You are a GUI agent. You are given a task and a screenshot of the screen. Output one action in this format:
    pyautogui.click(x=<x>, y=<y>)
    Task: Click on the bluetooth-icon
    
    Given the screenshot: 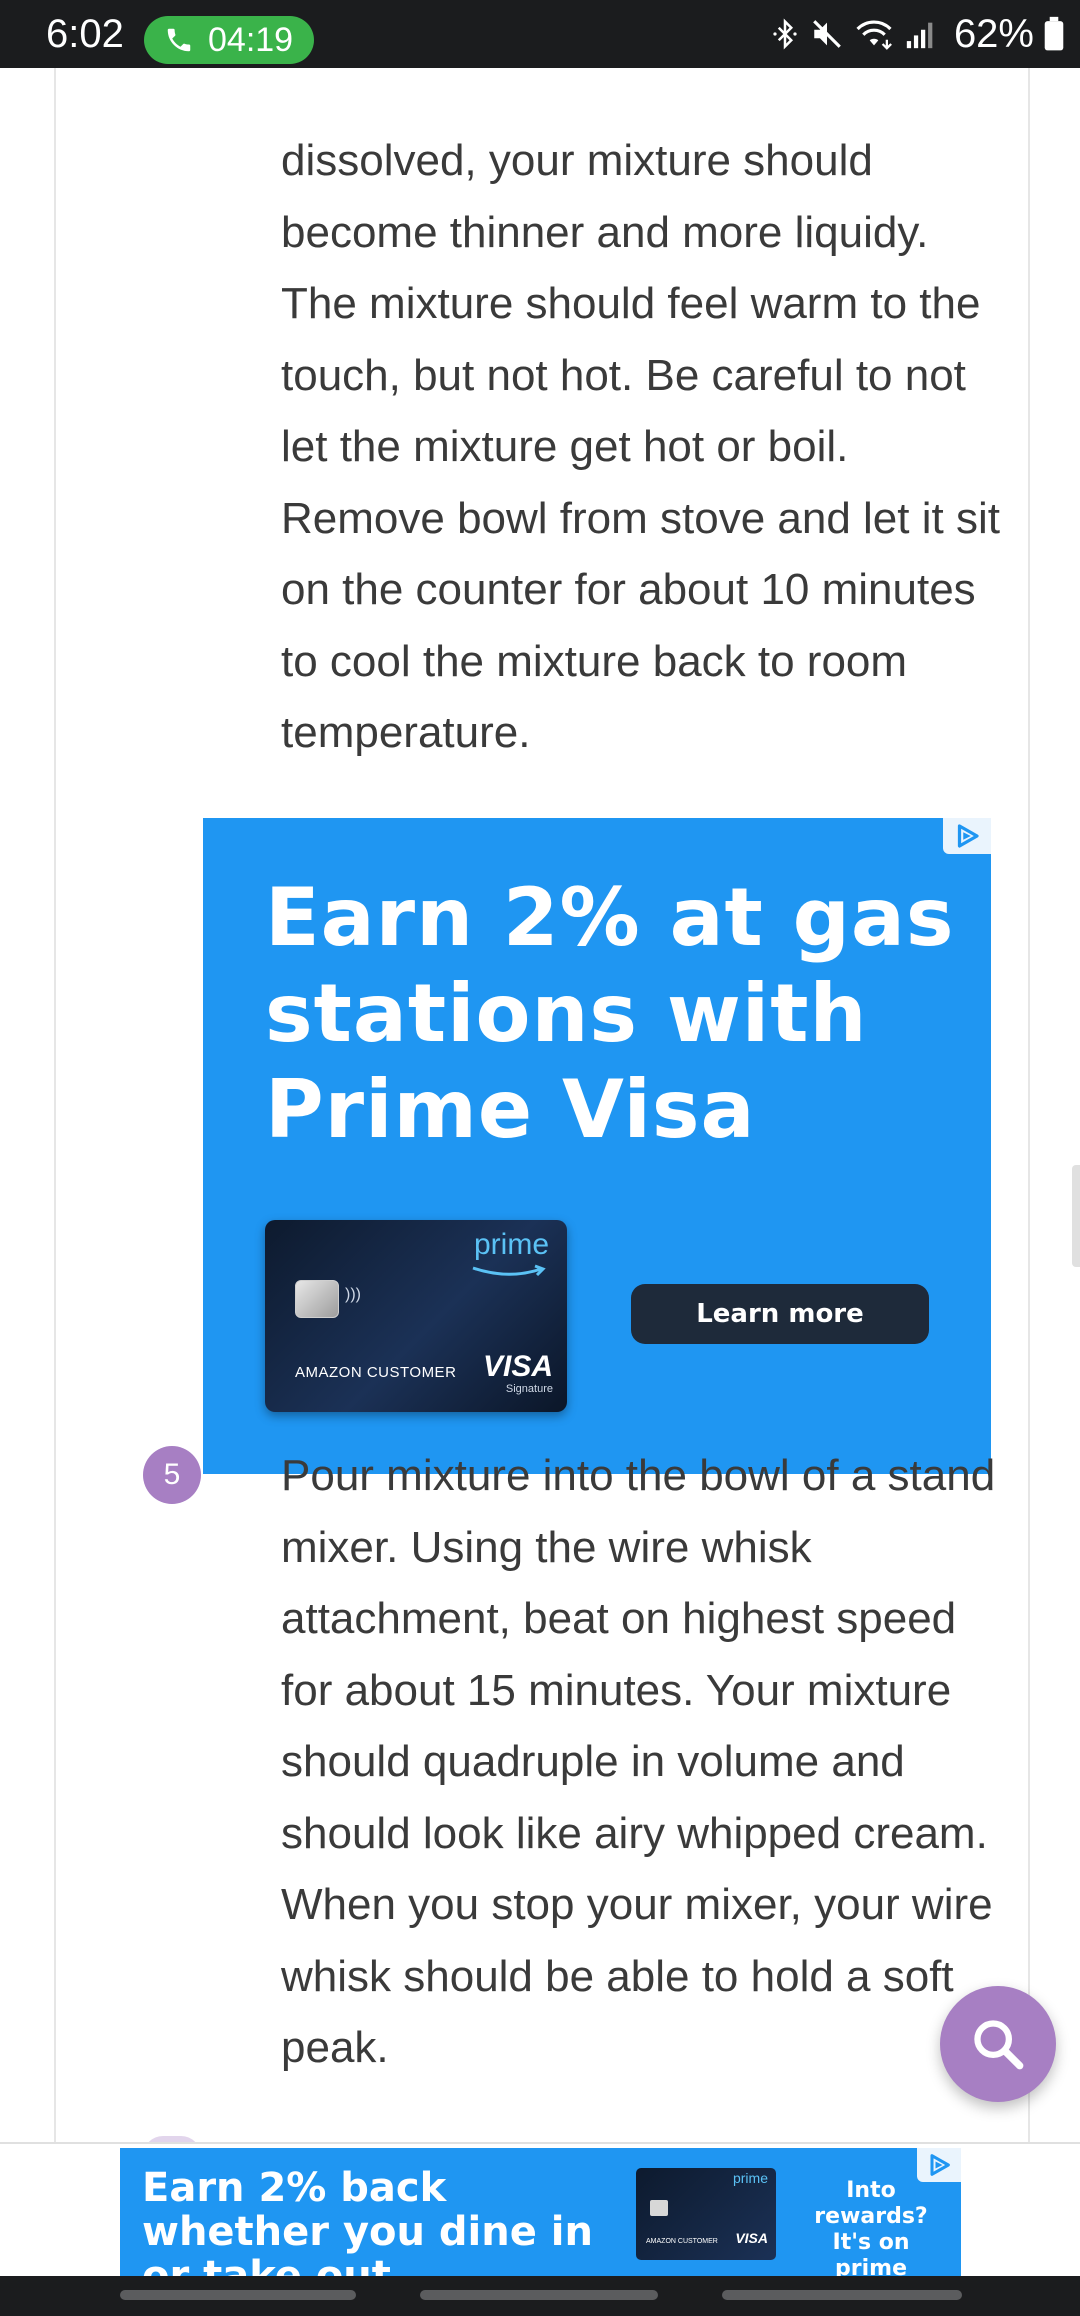 What is the action you would take?
    pyautogui.click(x=785, y=34)
    